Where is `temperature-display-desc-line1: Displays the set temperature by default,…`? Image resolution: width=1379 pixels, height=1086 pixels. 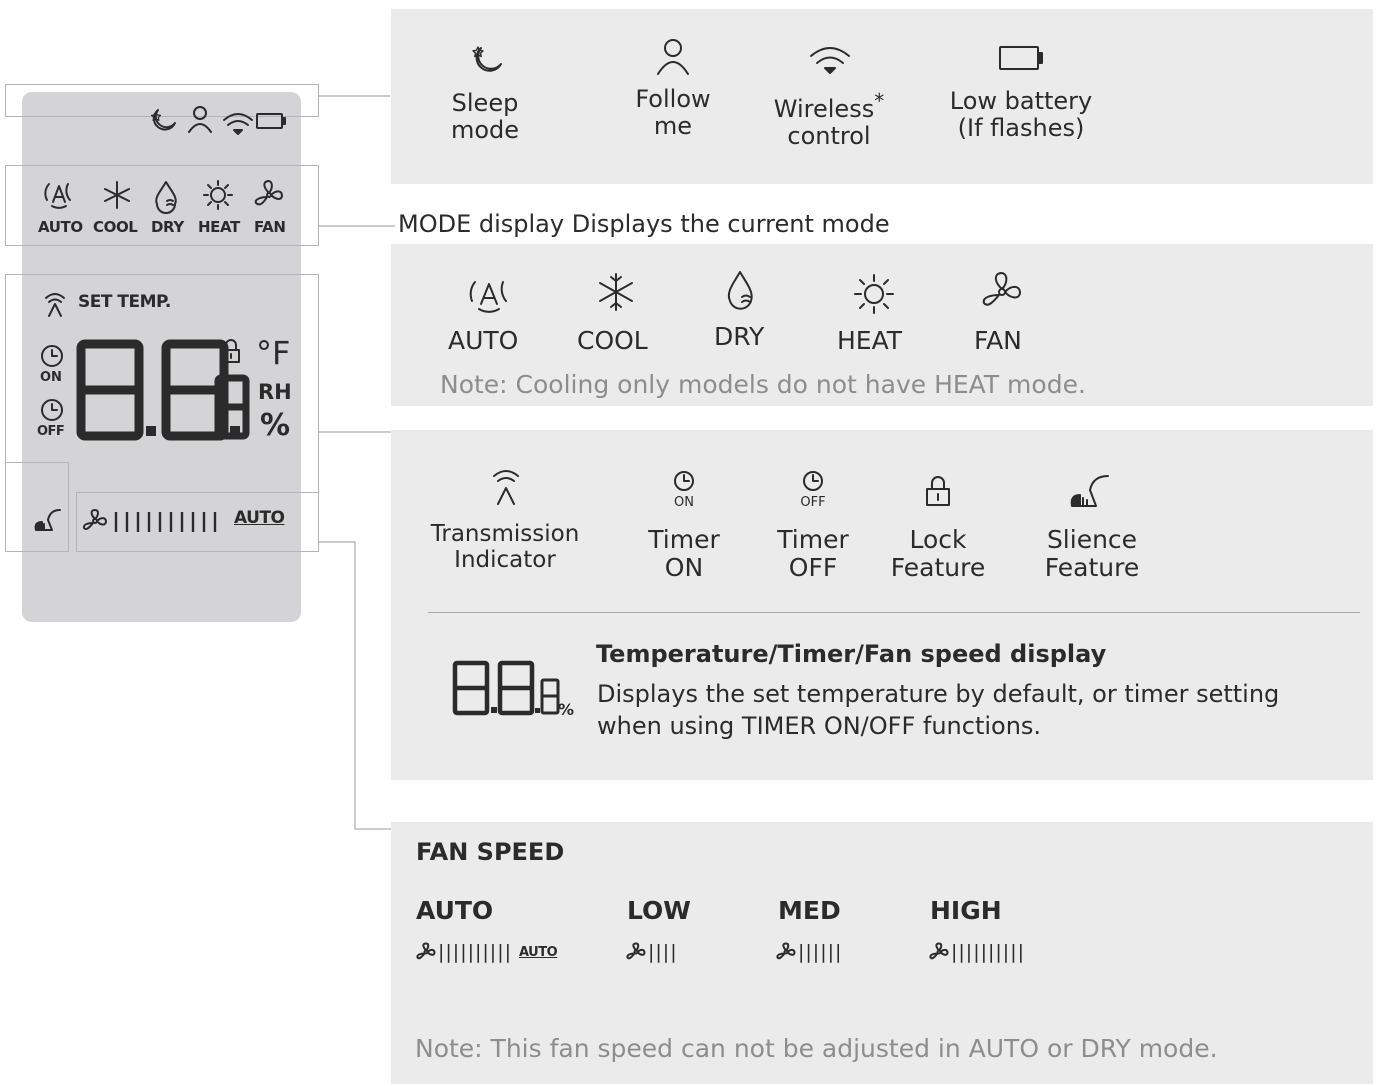 temperature-display-desc-line1: Displays the set temperature by default,… is located at coordinates (938, 694).